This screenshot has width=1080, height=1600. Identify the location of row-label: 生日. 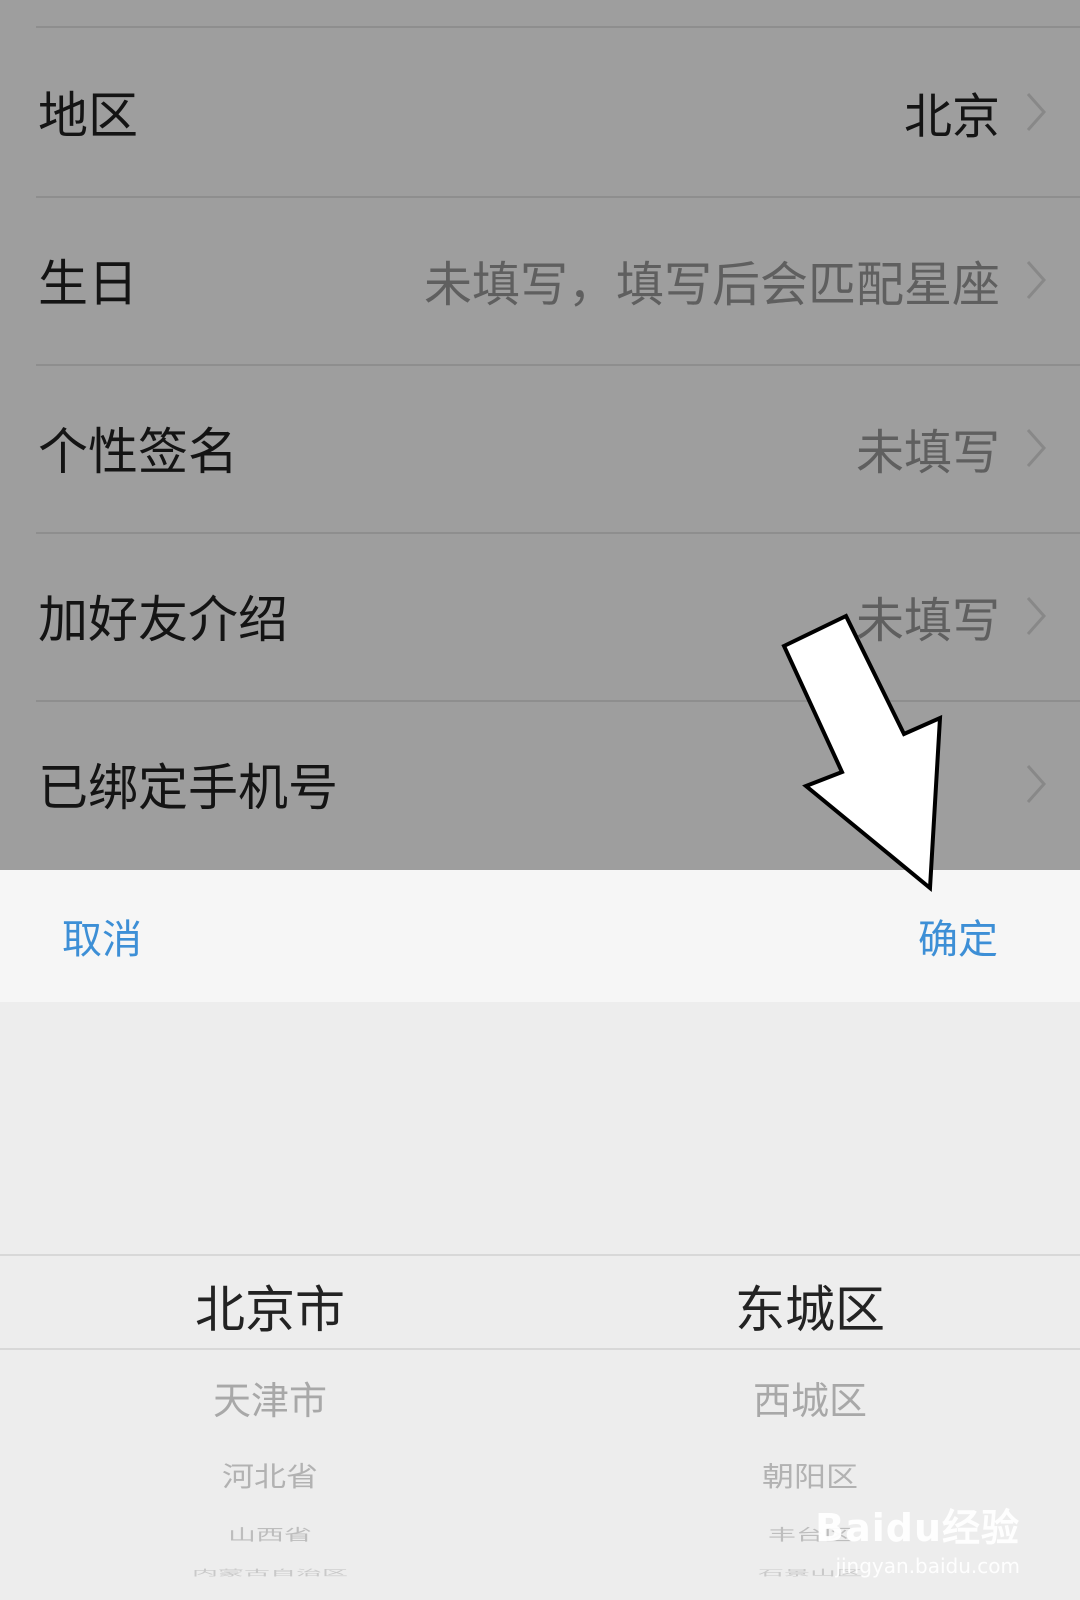
(88, 284).